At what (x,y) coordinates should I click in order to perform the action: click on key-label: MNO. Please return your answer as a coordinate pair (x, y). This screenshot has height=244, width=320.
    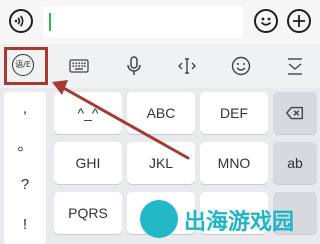
    Looking at the image, I should click on (234, 163).